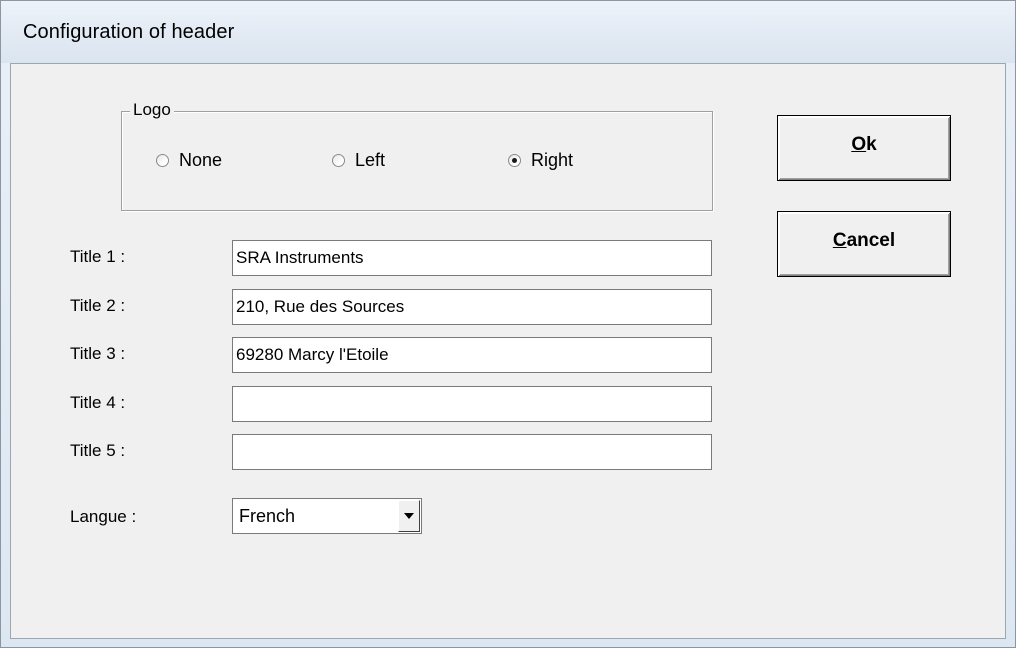 Image resolution: width=1016 pixels, height=648 pixels. What do you see at coordinates (508, 32) in the screenshot?
I see `title-bar: Configuration of header` at bounding box center [508, 32].